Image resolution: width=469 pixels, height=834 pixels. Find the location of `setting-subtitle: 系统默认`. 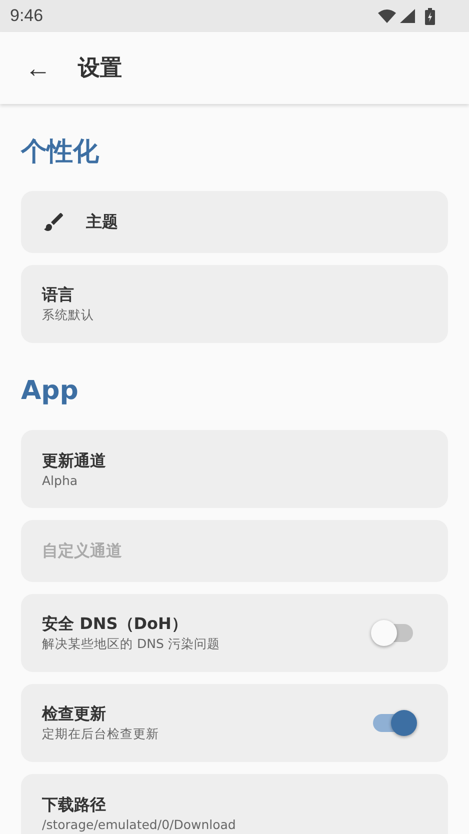

setting-subtitle: 系统默认 is located at coordinates (68, 315).